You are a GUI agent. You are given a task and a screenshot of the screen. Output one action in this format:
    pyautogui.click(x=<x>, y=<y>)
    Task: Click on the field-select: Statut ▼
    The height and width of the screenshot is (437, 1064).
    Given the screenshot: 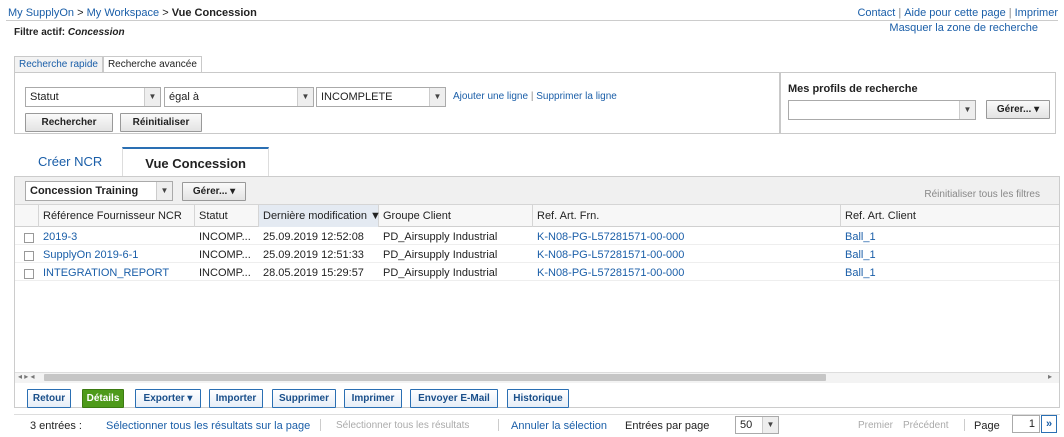 What is the action you would take?
    pyautogui.click(x=93, y=97)
    